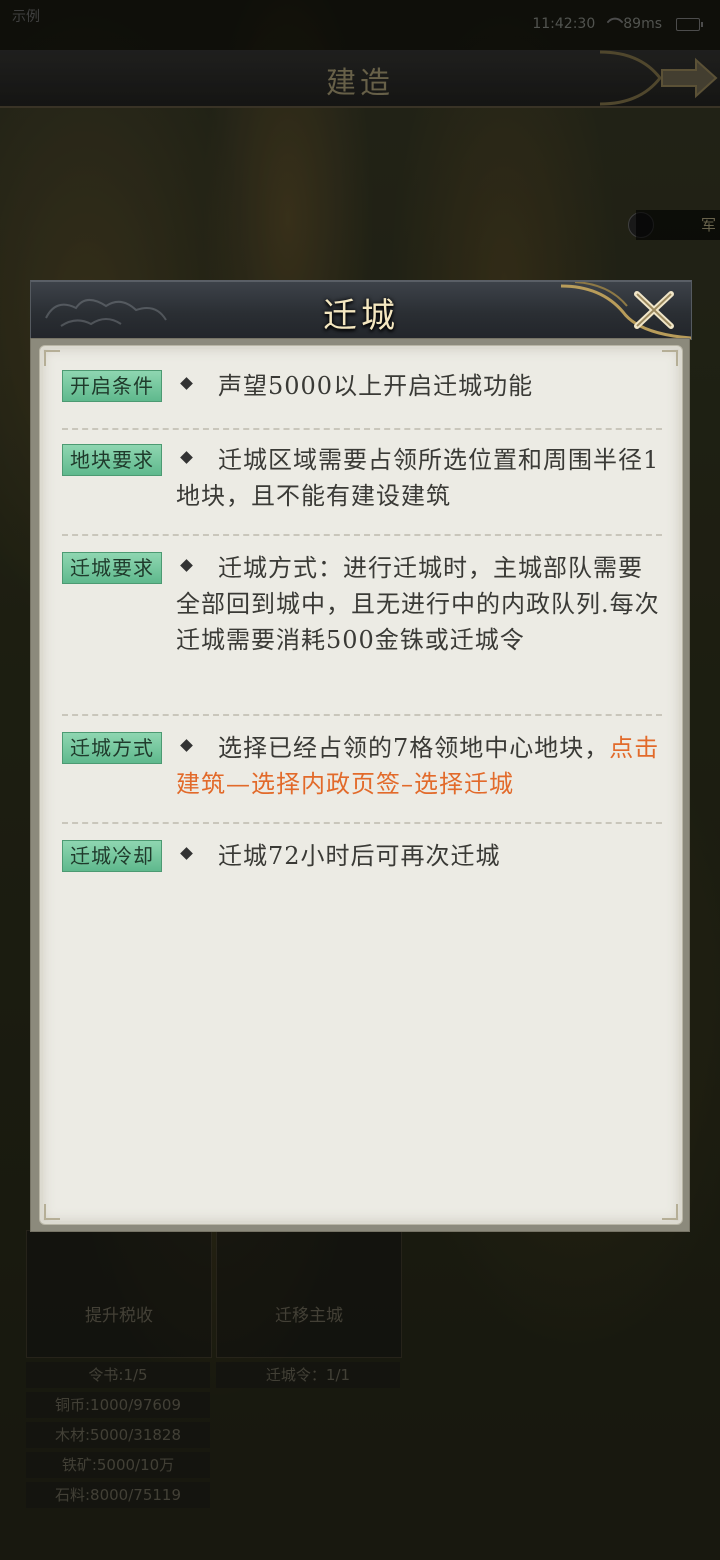 The width and height of the screenshot is (720, 1560). What do you see at coordinates (361, 310) in the screenshot?
I see `dialog-header: 迁城` at bounding box center [361, 310].